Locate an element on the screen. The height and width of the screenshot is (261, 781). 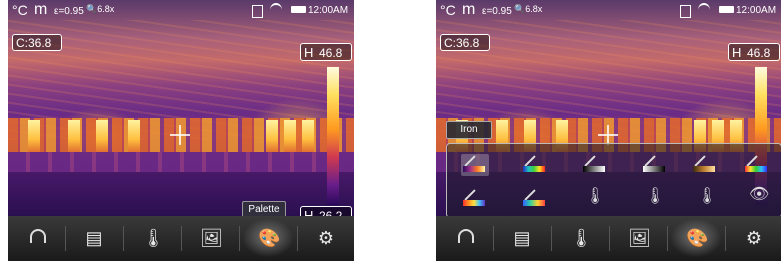
palette-rainbow is located at coordinates (535, 165).